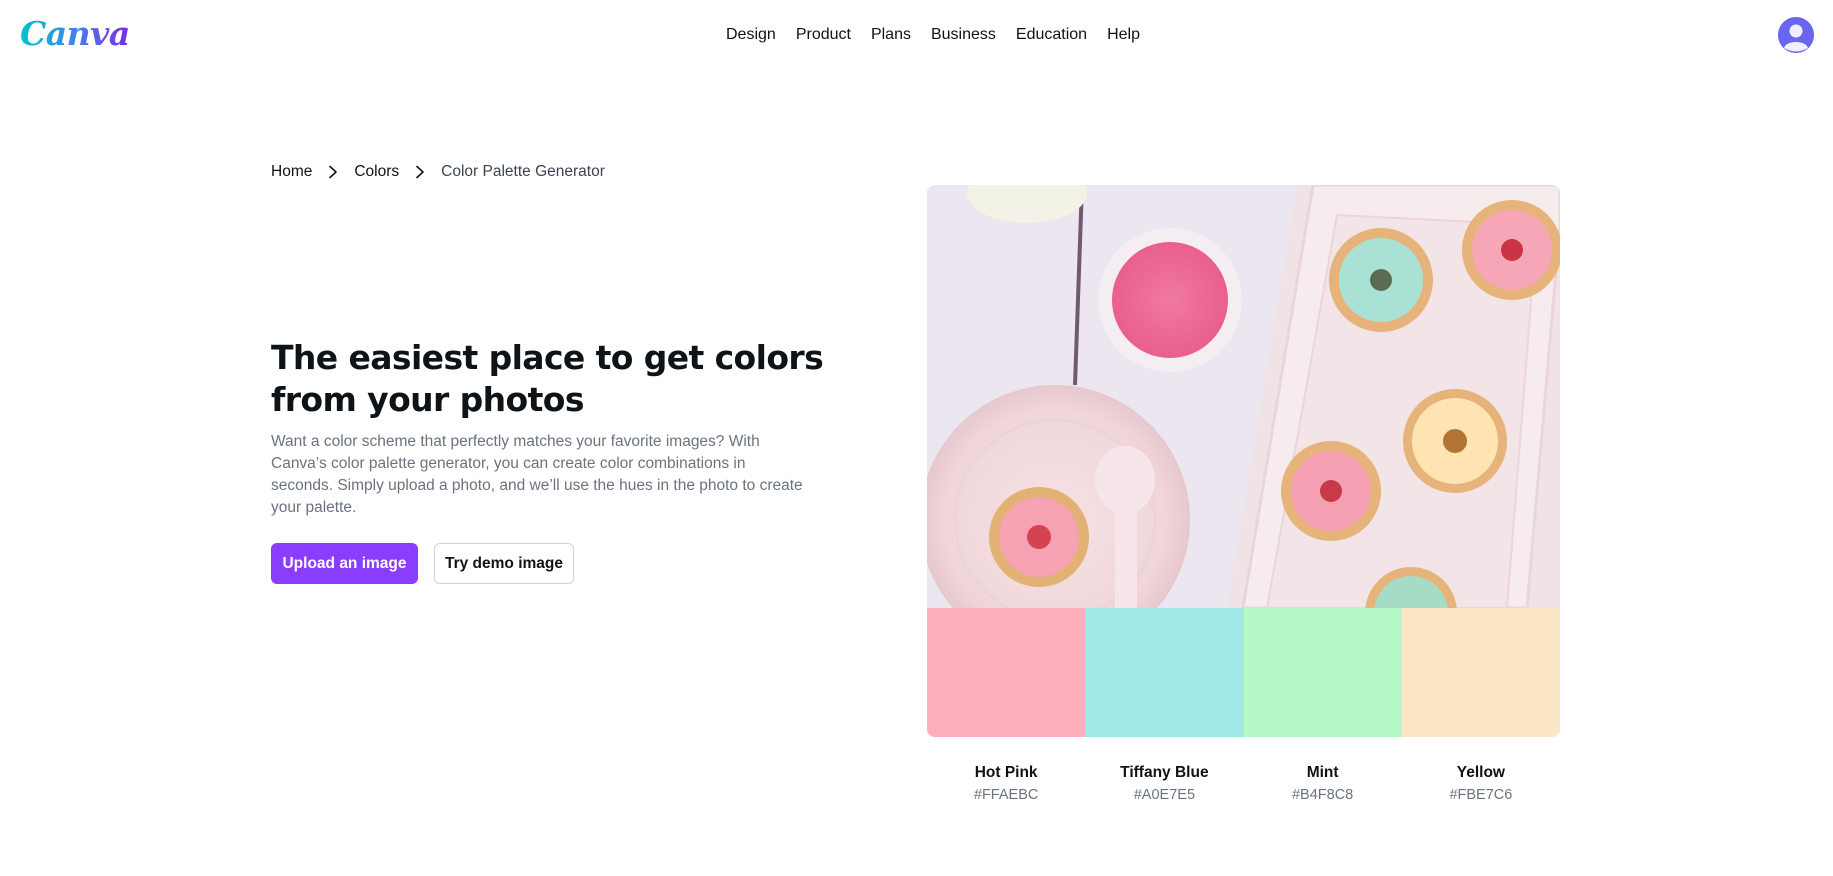 Image resolution: width=1833 pixels, height=876 pixels. Describe the element at coordinates (1323, 795) in the screenshot. I see `color-hex: #B4F8C8` at that location.